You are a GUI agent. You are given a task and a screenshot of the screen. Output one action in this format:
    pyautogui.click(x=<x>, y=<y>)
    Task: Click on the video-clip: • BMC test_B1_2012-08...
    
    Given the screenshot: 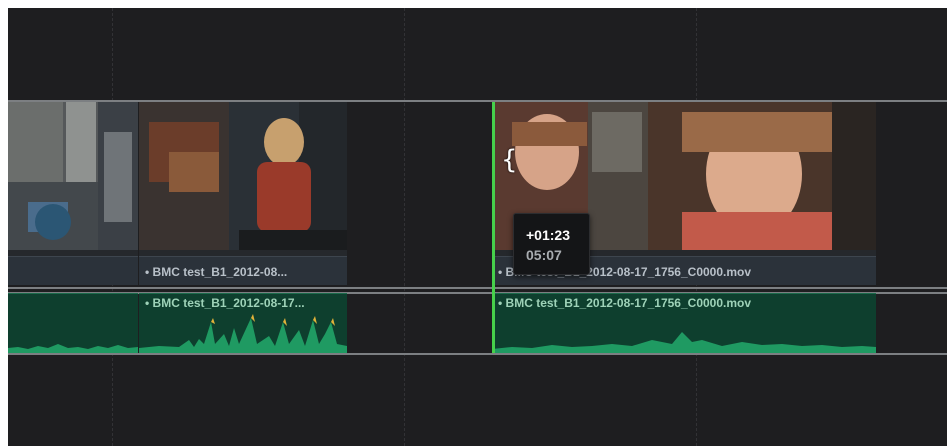 What is the action you would take?
    pyautogui.click(x=243, y=193)
    